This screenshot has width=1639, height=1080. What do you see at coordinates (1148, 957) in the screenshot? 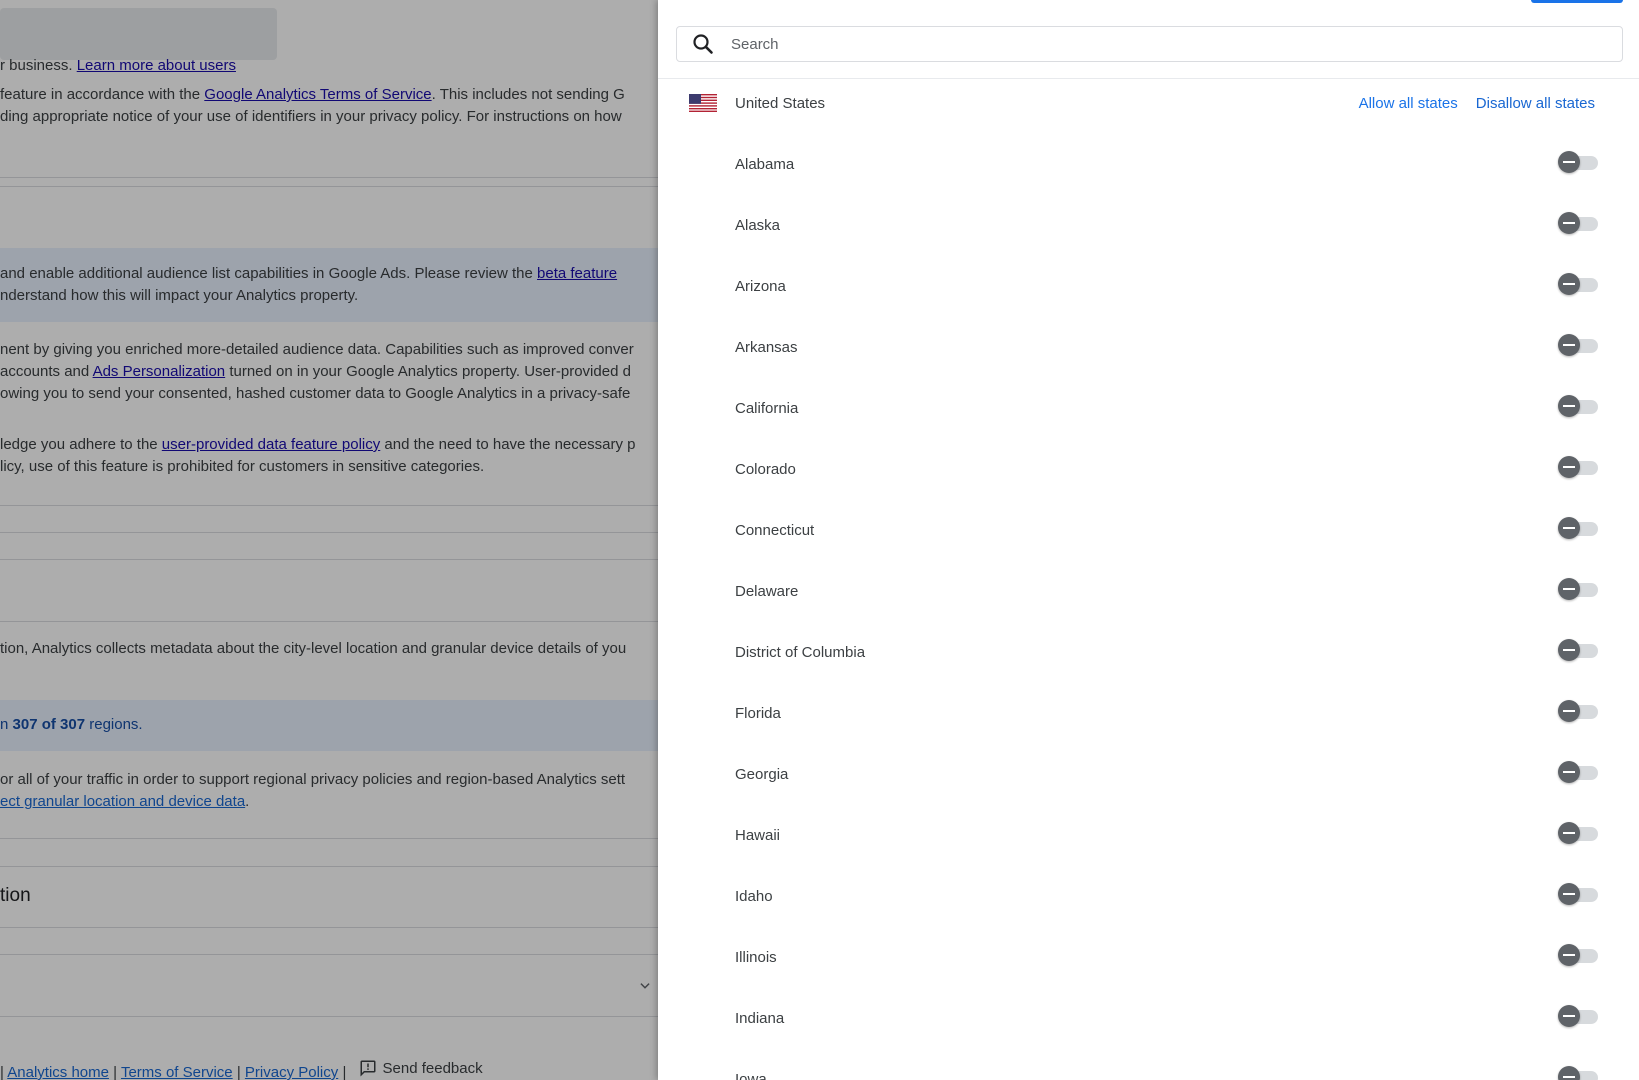
I see `state-row: Illinois` at bounding box center [1148, 957].